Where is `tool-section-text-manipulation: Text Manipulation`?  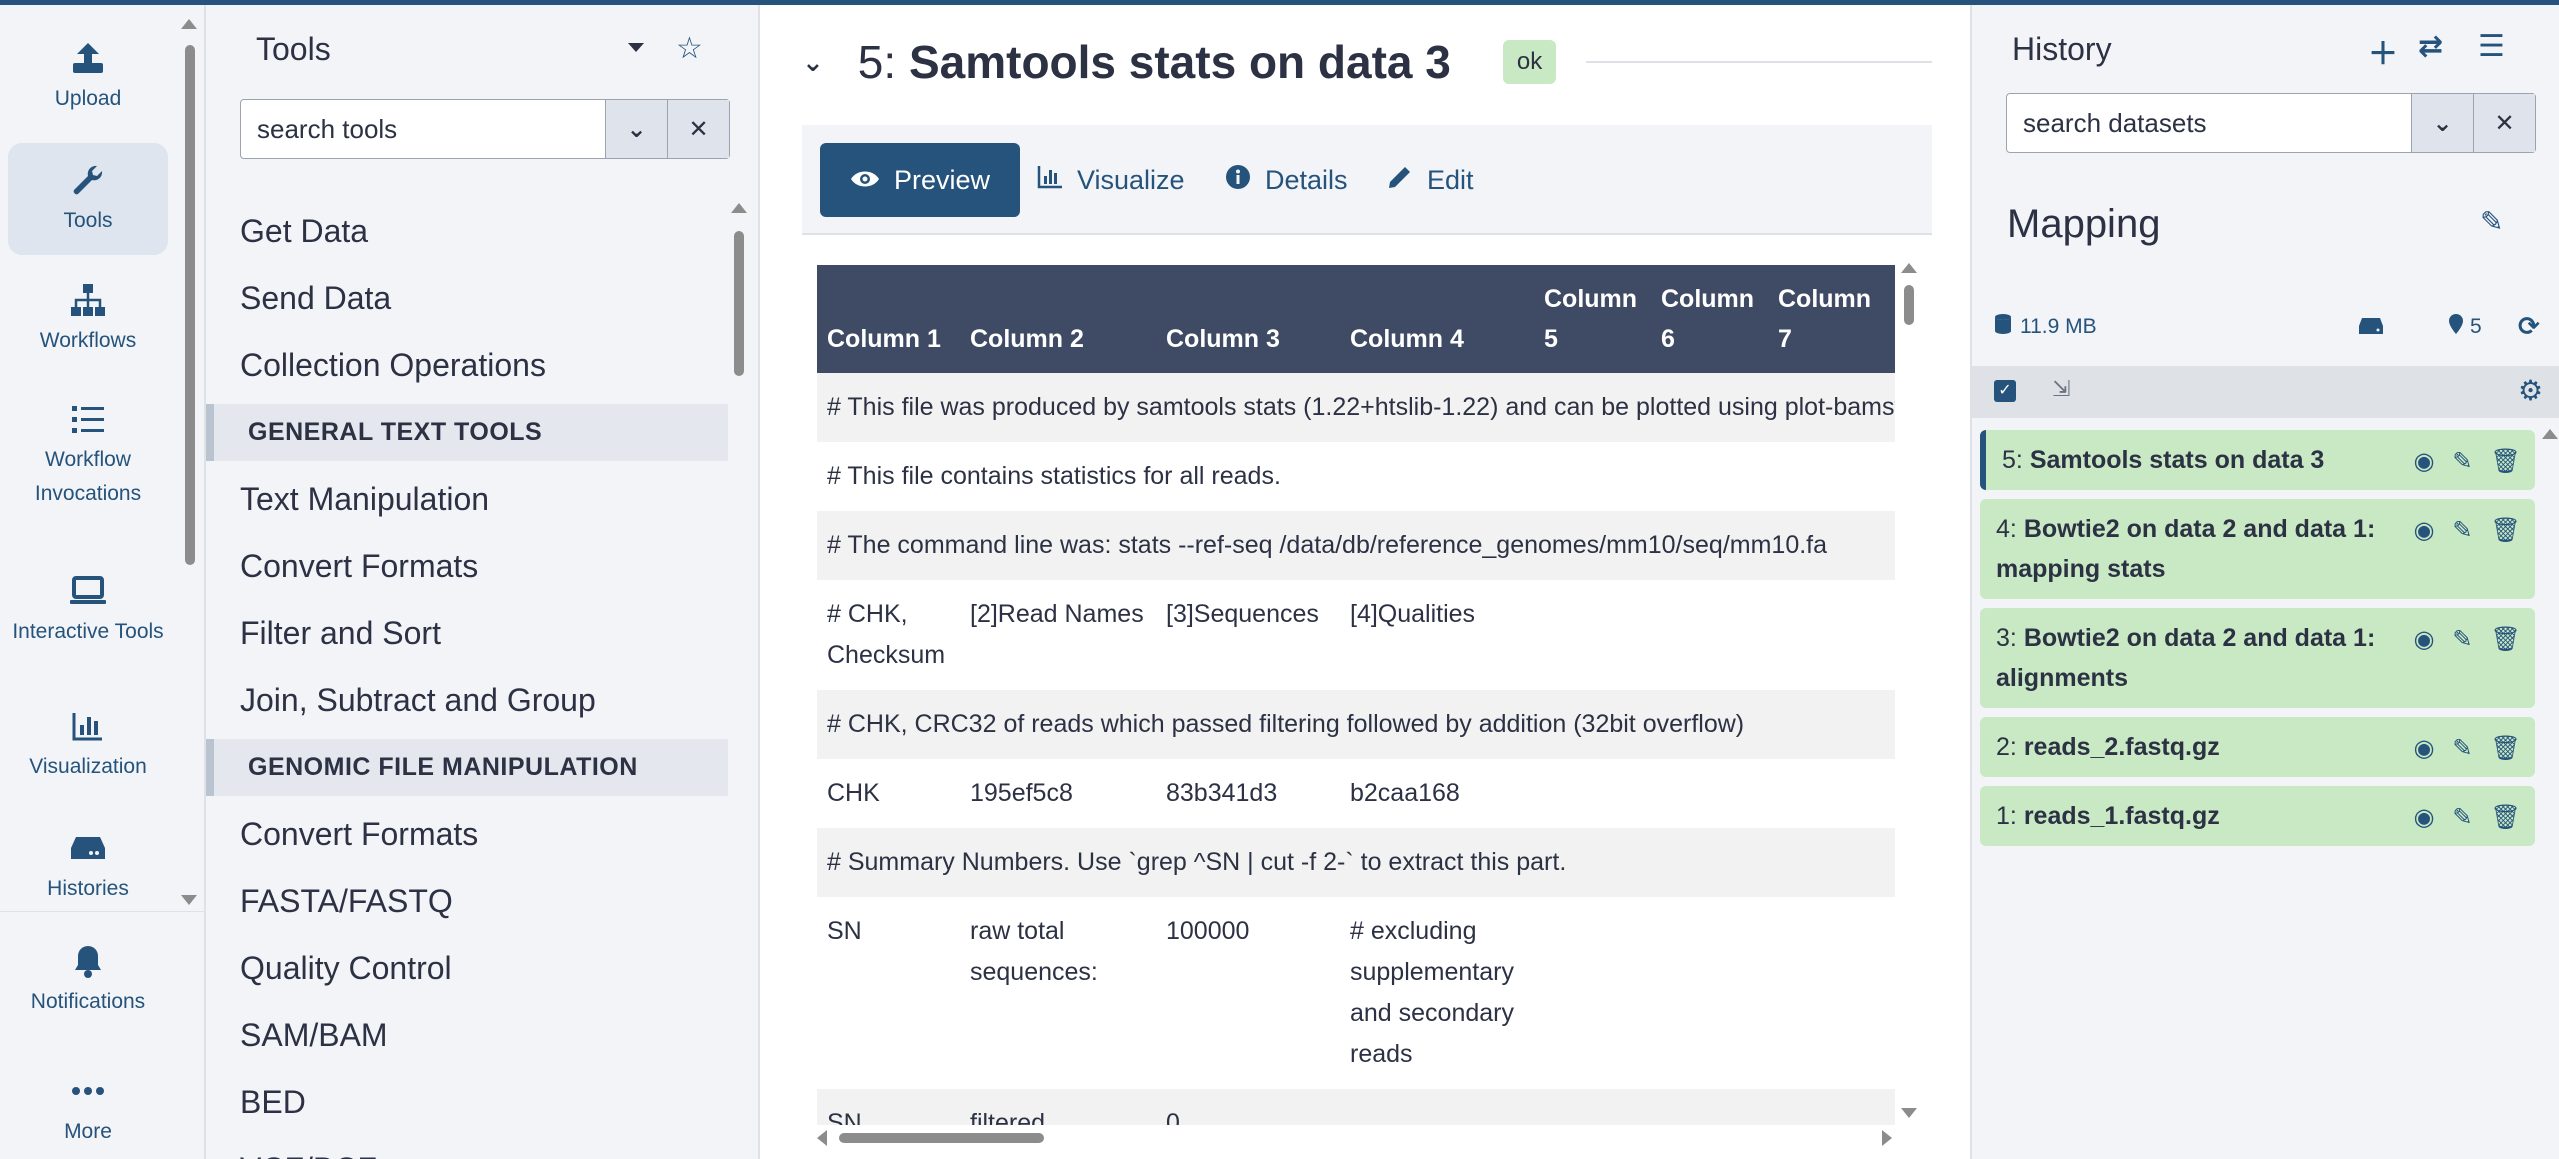 tool-section-text-manipulation: Text Manipulation is located at coordinates (467, 499).